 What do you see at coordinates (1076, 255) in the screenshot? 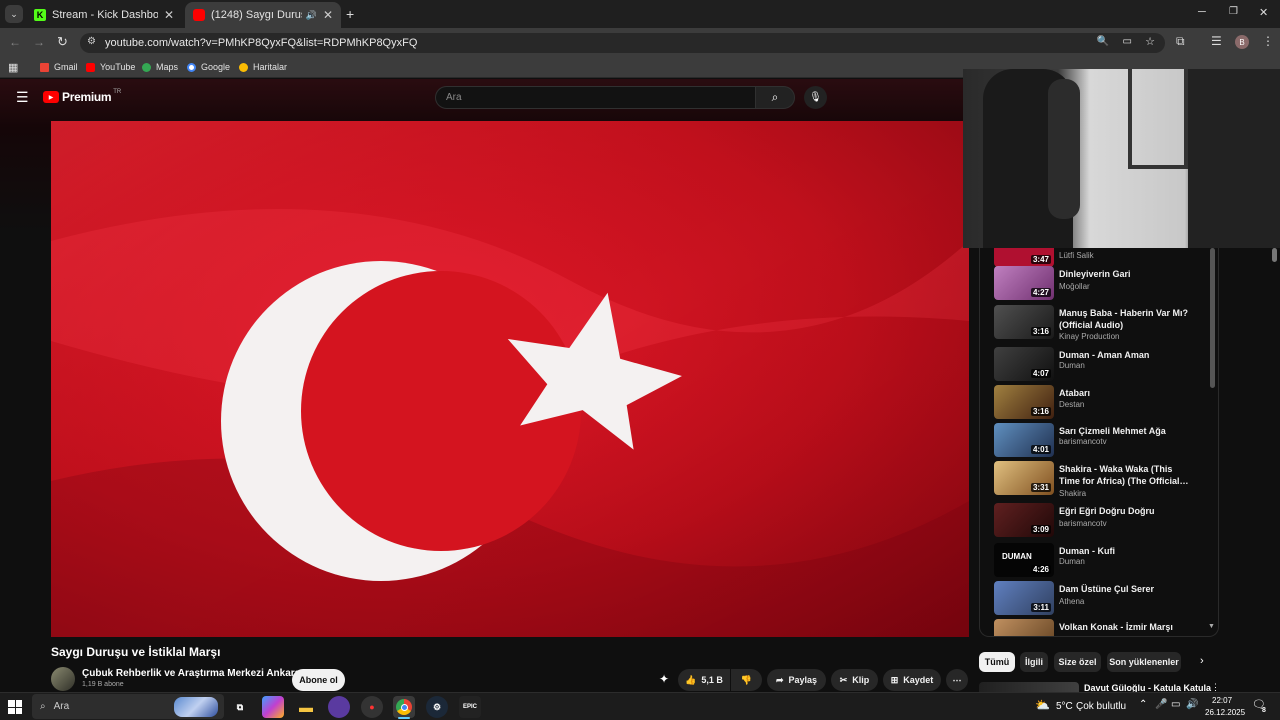
I see `channel-name: Lütfi Salik` at bounding box center [1076, 255].